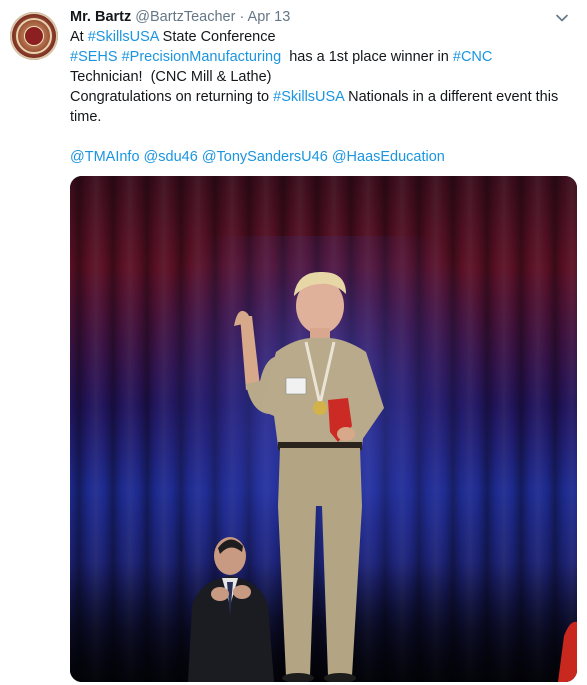 The width and height of the screenshot is (587, 685). I want to click on tweet-date: Apr 13, so click(269, 17).